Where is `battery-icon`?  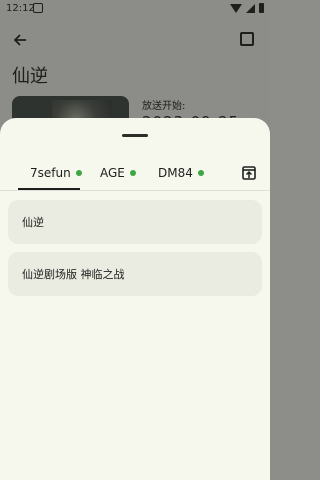 battery-icon is located at coordinates (261, 8).